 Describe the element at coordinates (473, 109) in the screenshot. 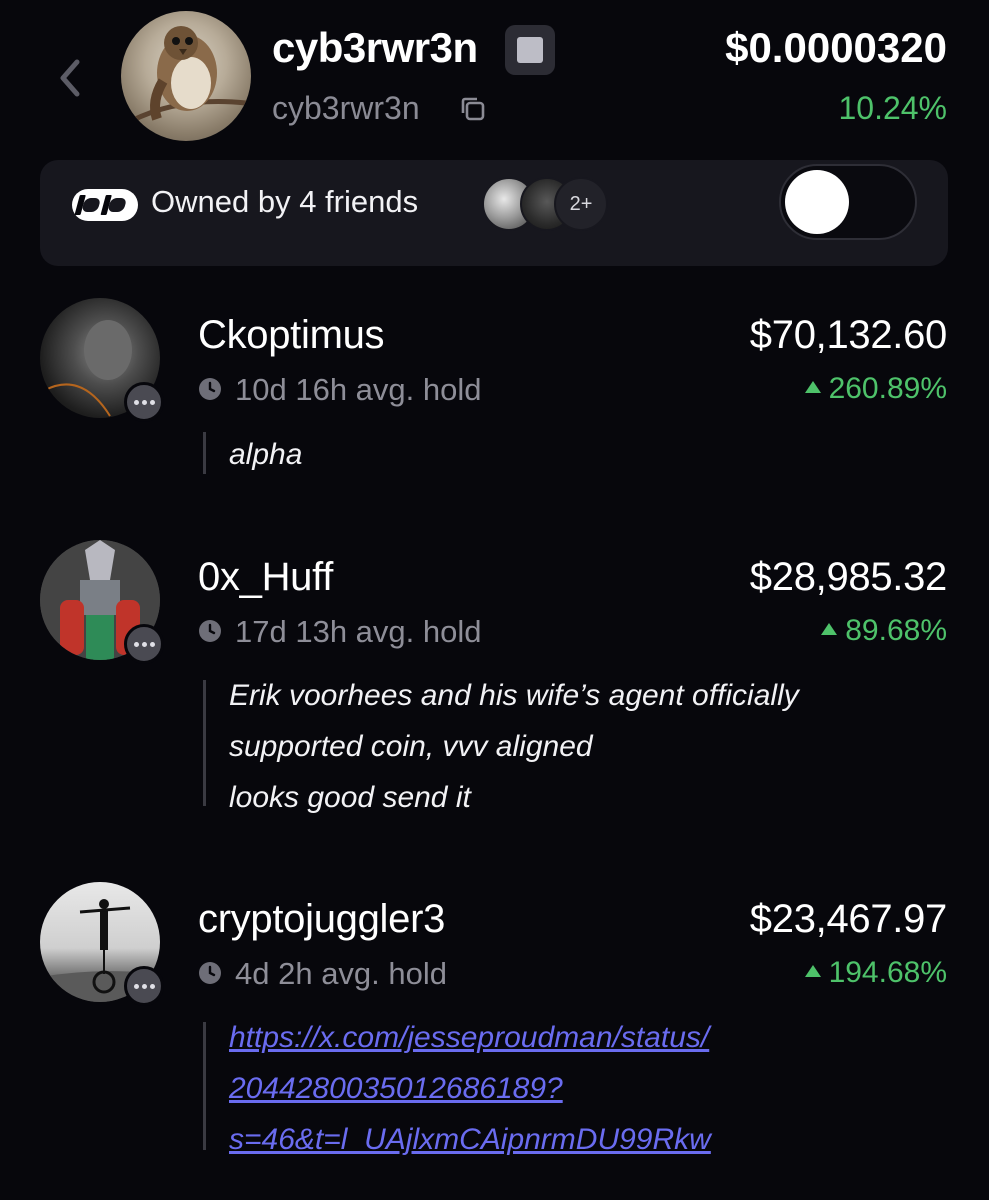

I see `copy-icon` at that location.